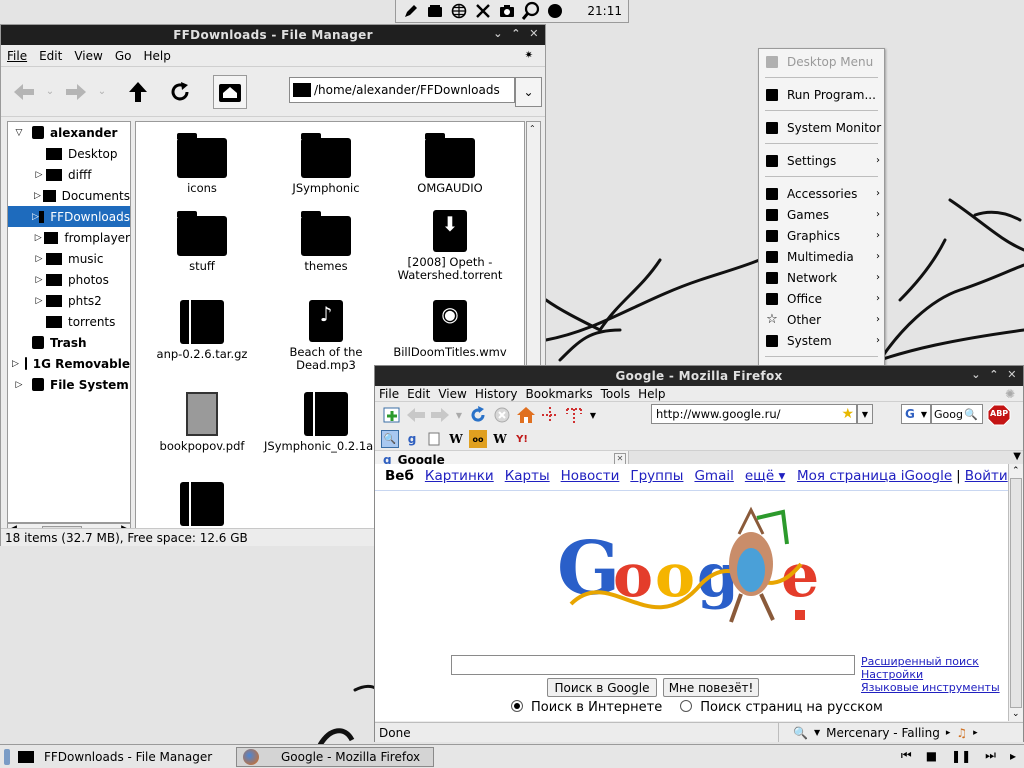  What do you see at coordinates (821, 256) in the screenshot?
I see `menu-item-multimedia: Multimedia ›` at bounding box center [821, 256].